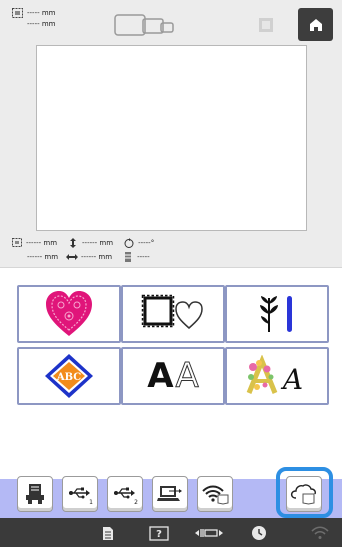  I want to click on home-icon, so click(315, 24).